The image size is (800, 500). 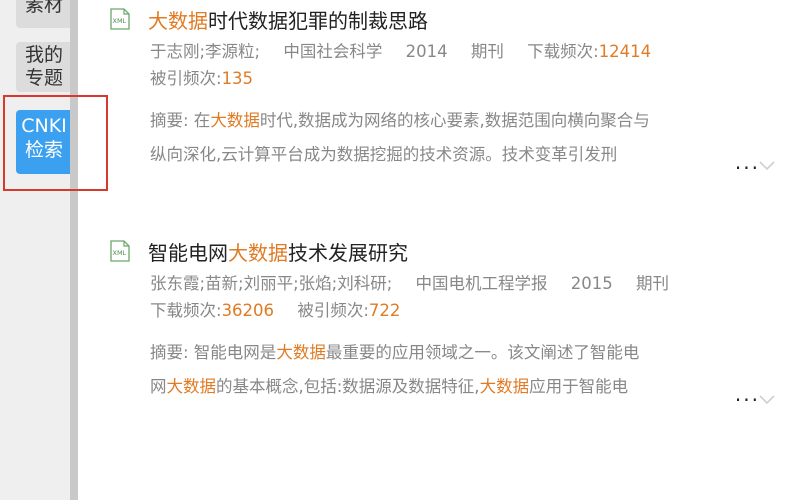 I want to click on sidebar-tab-cnki-search: CNKI 检索, so click(x=44, y=142).